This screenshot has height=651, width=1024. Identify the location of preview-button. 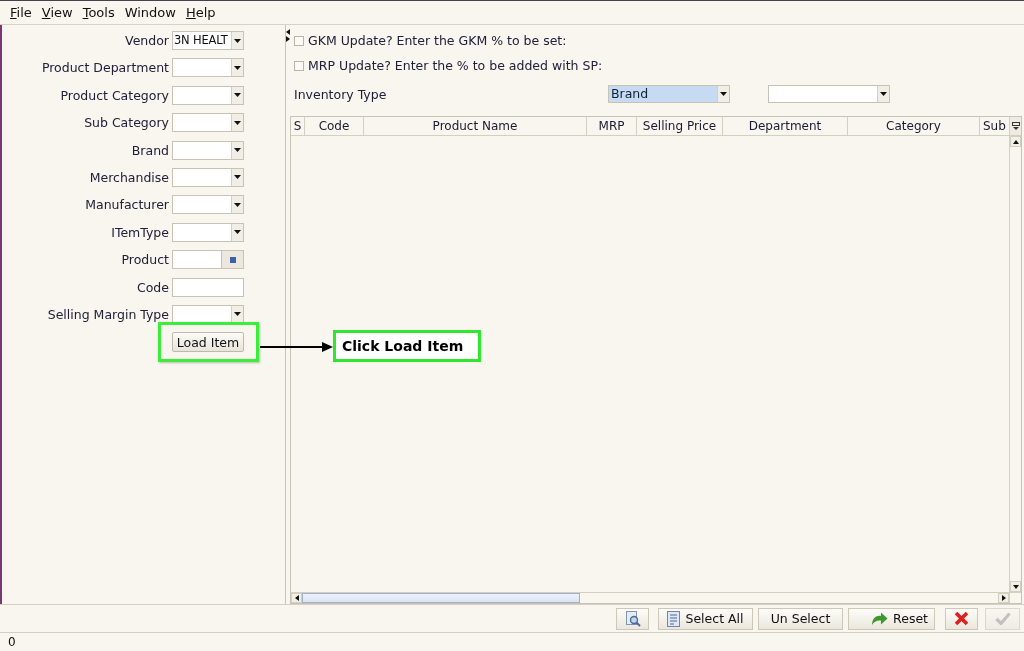
(632, 618).